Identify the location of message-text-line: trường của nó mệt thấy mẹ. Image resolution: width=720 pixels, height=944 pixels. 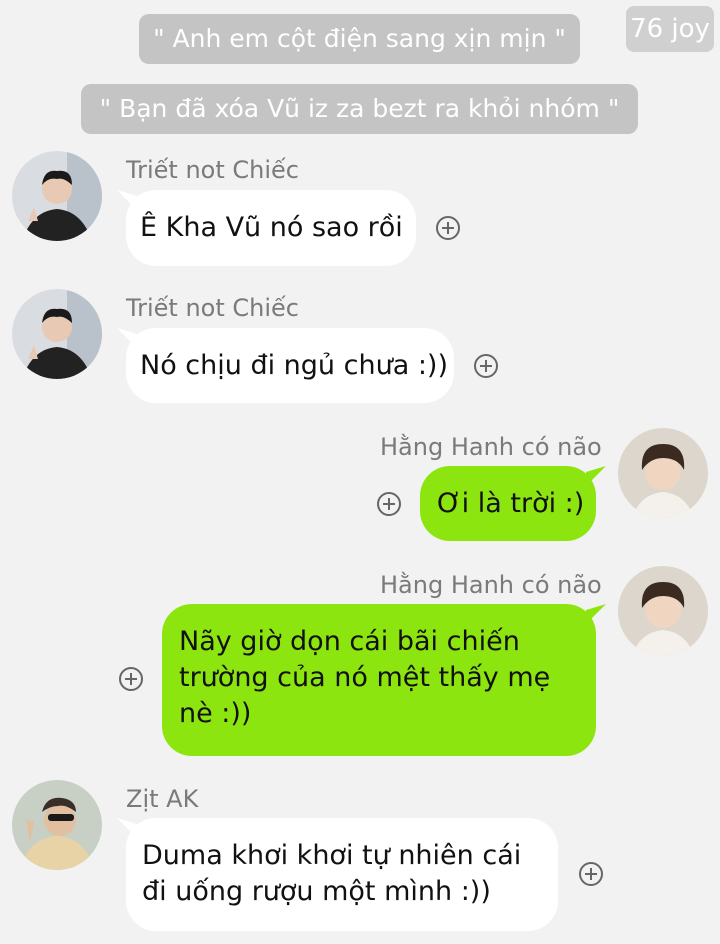
(365, 677).